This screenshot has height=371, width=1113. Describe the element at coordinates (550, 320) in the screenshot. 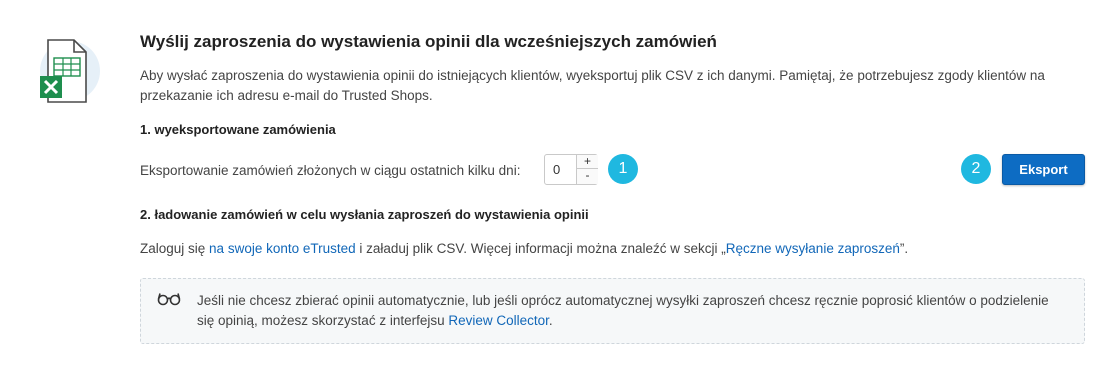

I see `tip-text-after: .` at that location.